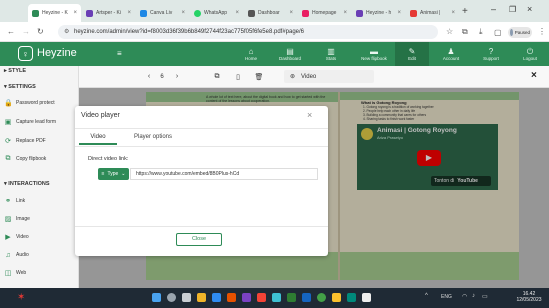 The width and height of the screenshot is (549, 308). I want to click on nav-support: ? Support, so click(491, 54).